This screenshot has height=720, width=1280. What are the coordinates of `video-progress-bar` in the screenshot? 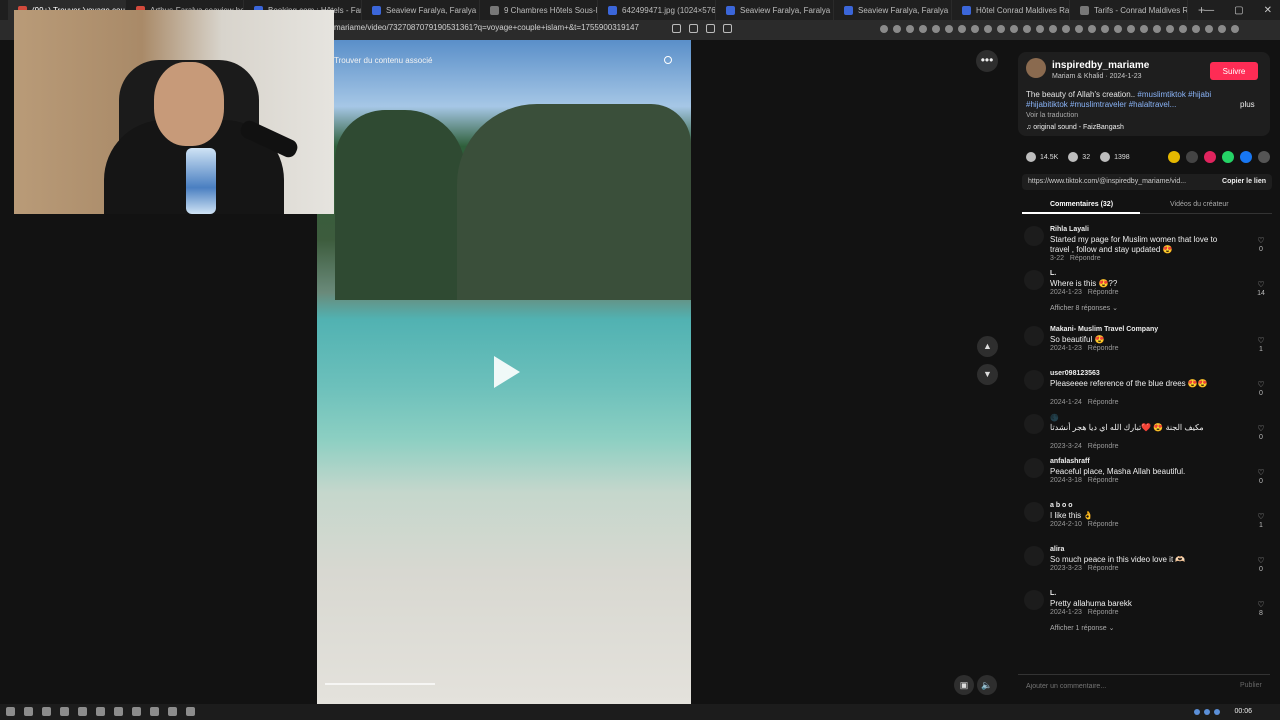 It's located at (380, 684).